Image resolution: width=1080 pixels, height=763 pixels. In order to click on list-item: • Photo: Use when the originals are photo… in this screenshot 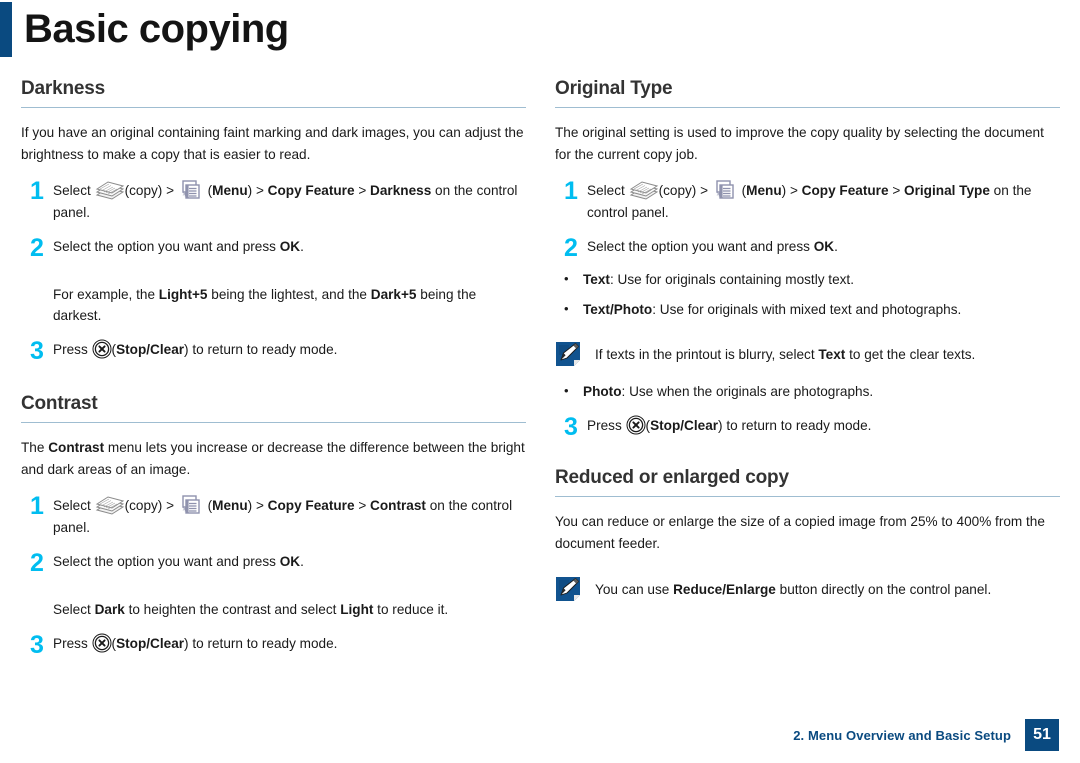, I will do `click(807, 391)`.